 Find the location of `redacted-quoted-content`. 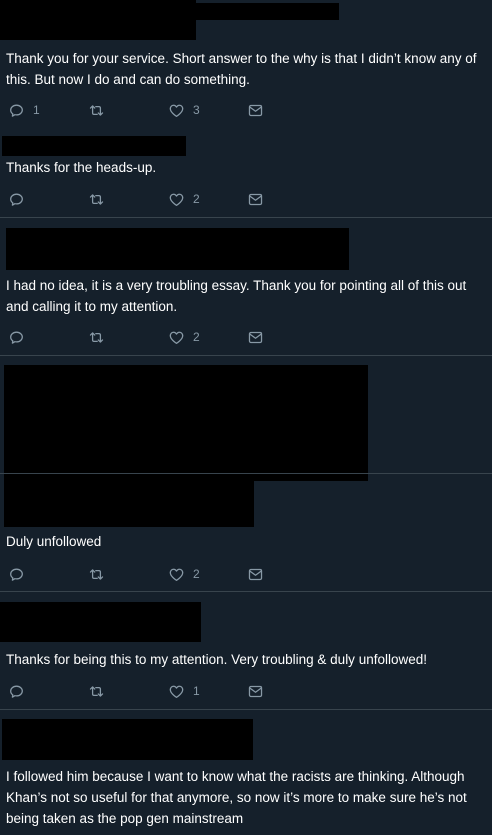

redacted-quoted-content is located at coordinates (186, 423).